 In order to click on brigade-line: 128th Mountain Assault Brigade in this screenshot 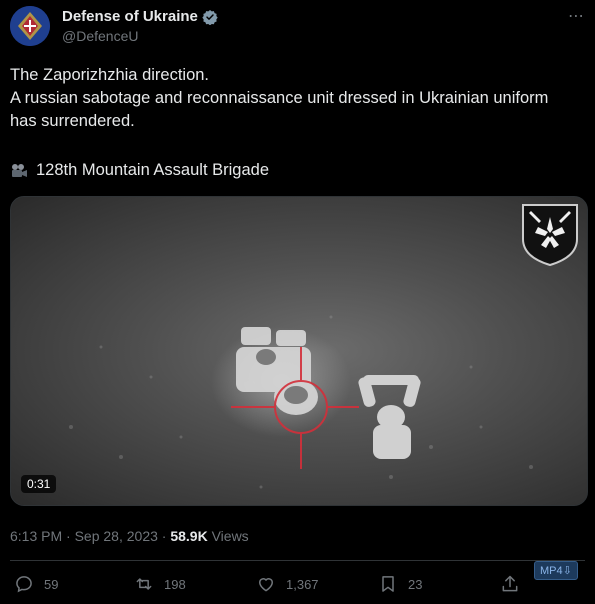, I will do `click(139, 170)`.